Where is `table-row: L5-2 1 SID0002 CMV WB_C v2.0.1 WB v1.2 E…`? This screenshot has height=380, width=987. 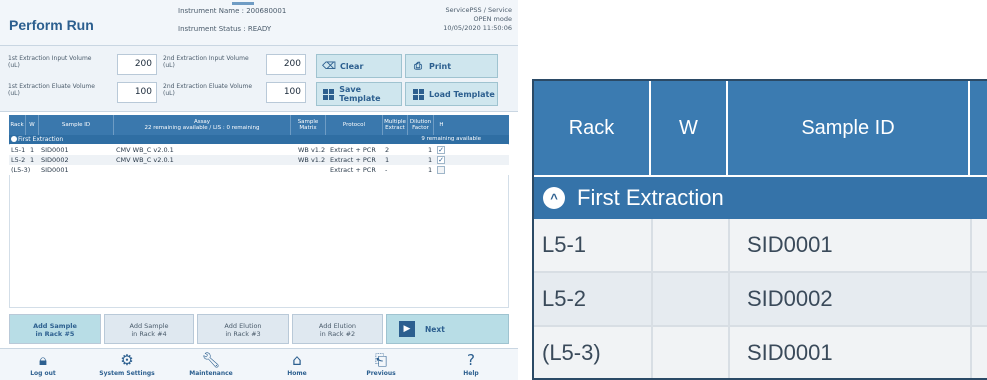
table-row: L5-2 1 SID0002 CMV WB_C v2.0.1 WB v1.2 E… is located at coordinates (259, 160).